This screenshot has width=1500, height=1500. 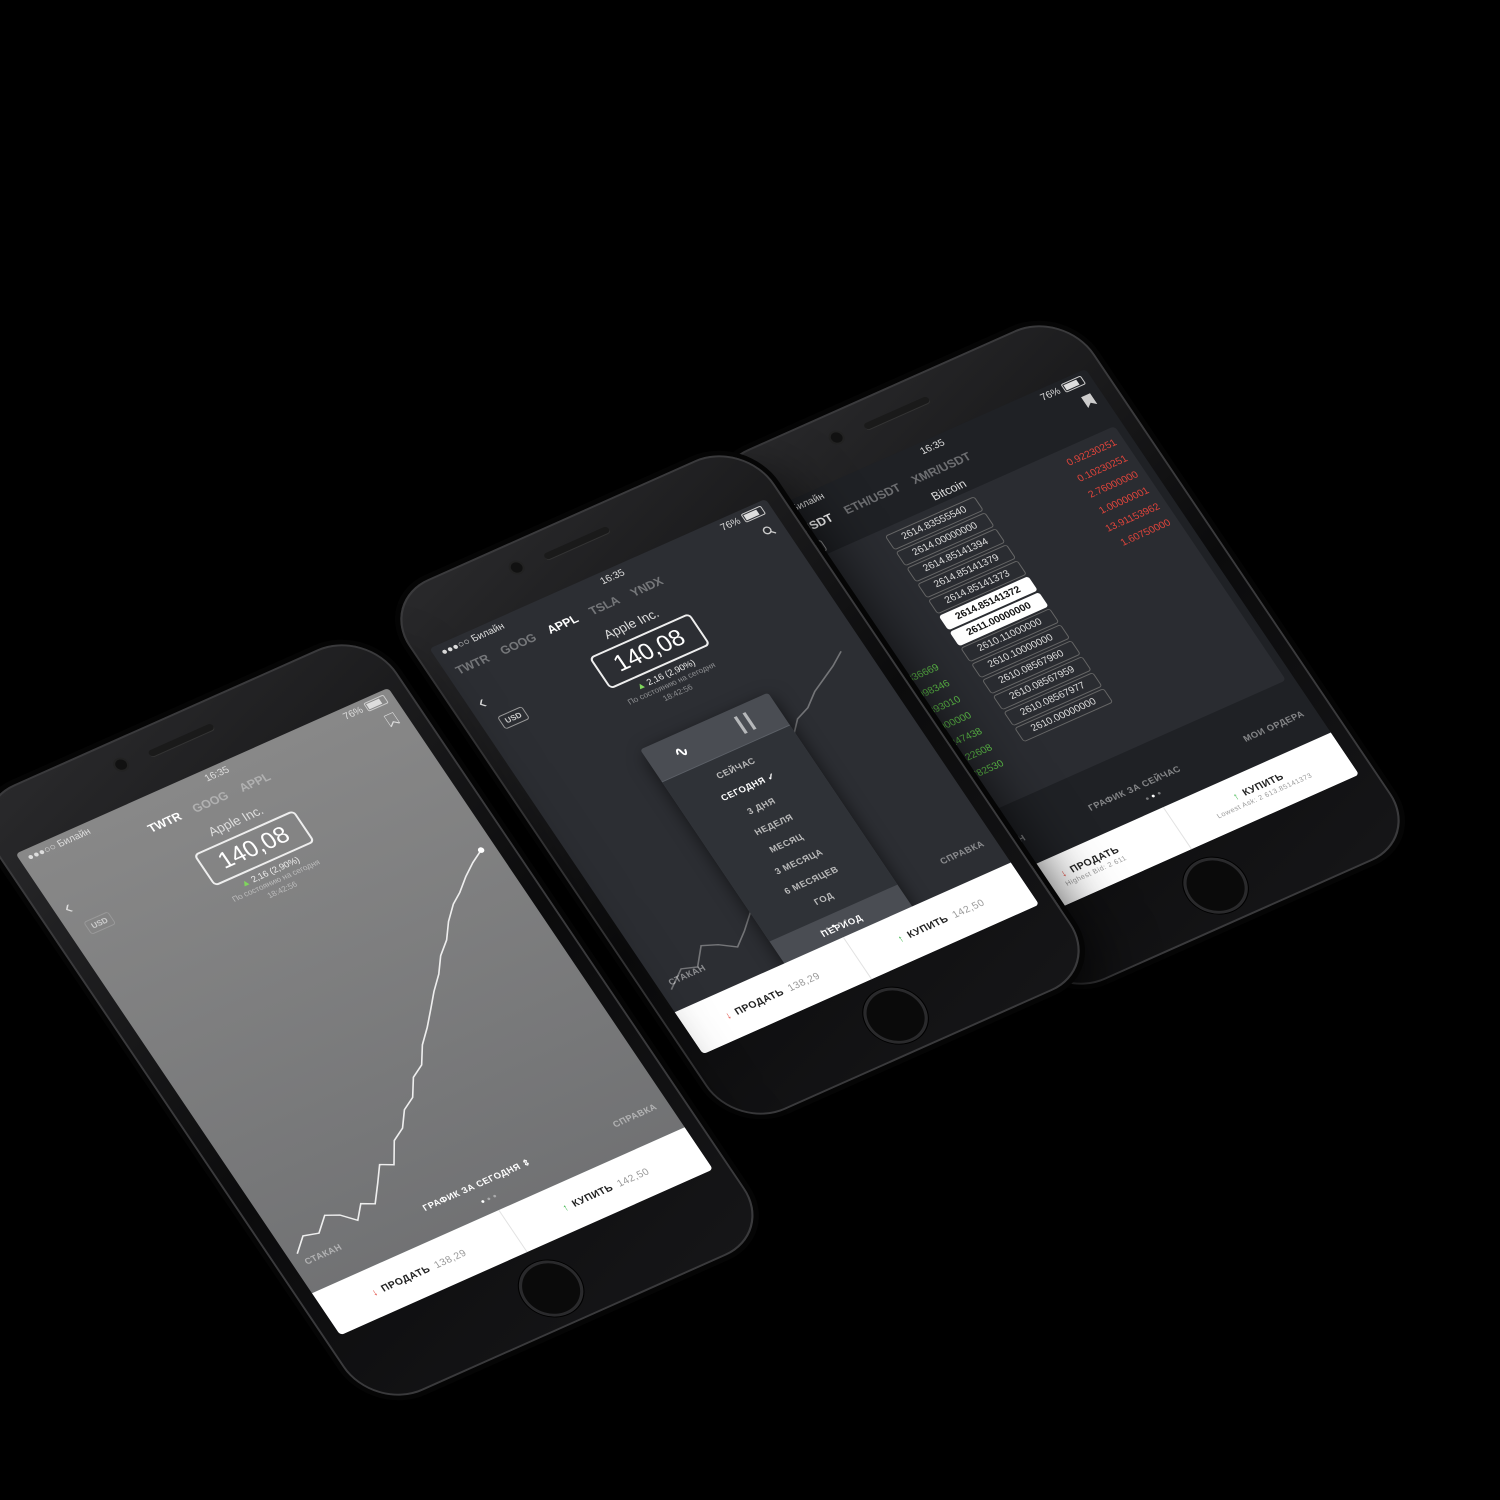 What do you see at coordinates (682, 752) in the screenshot?
I see `line-chart-icon: ∿` at bounding box center [682, 752].